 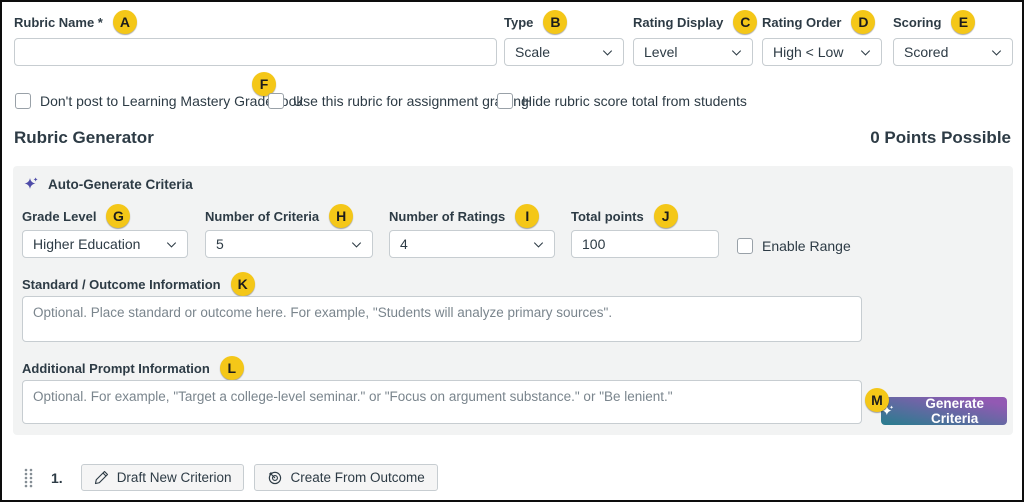 What do you see at coordinates (940, 137) in the screenshot?
I see `points-possible: 0 Points Possible` at bounding box center [940, 137].